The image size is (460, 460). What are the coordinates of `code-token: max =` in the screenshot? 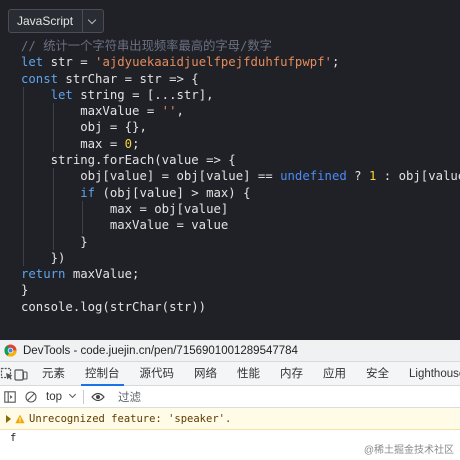 It's located at (73, 143).